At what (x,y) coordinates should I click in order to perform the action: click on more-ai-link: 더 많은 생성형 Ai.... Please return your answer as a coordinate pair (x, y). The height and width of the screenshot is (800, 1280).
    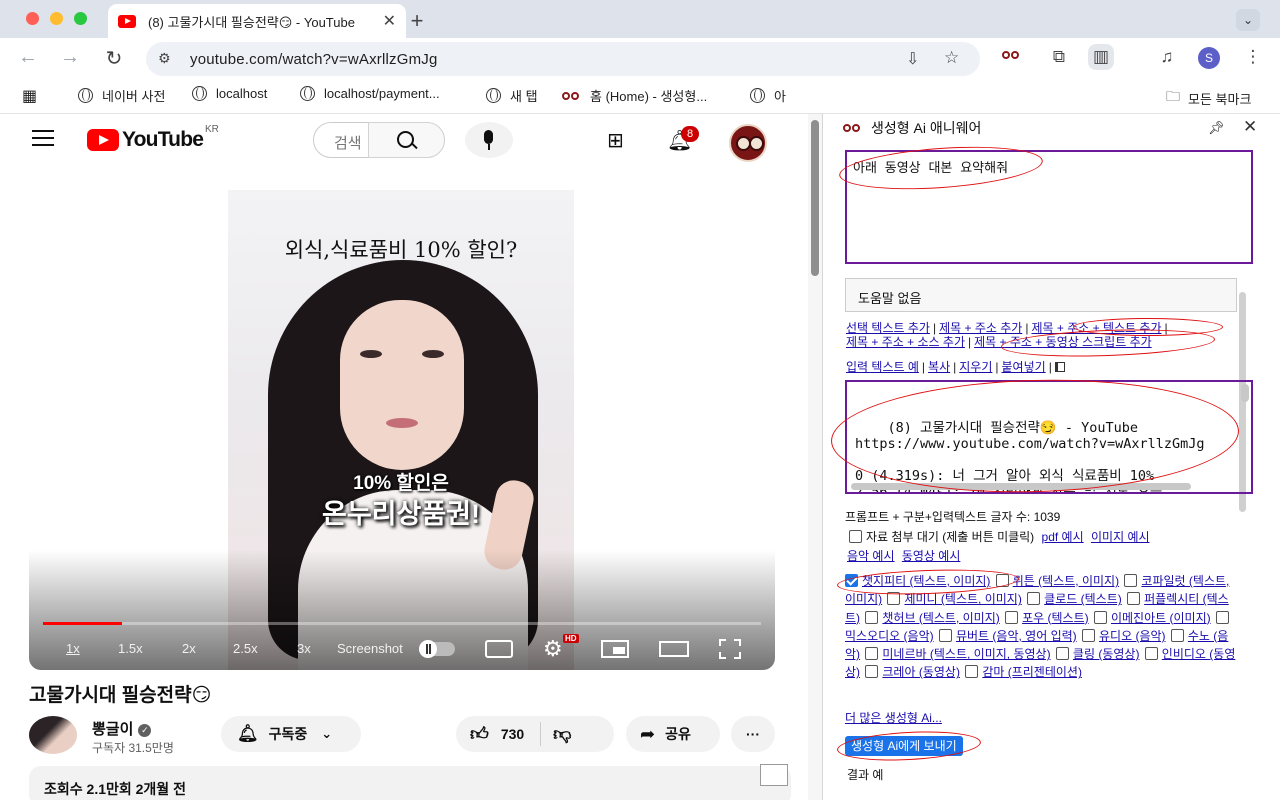
    Looking at the image, I should click on (893, 717).